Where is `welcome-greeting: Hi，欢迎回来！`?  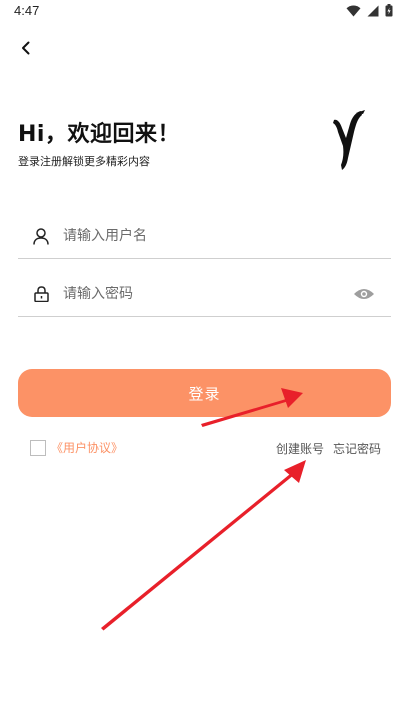
welcome-greeting: Hi，欢迎回来！ is located at coordinates (99, 134).